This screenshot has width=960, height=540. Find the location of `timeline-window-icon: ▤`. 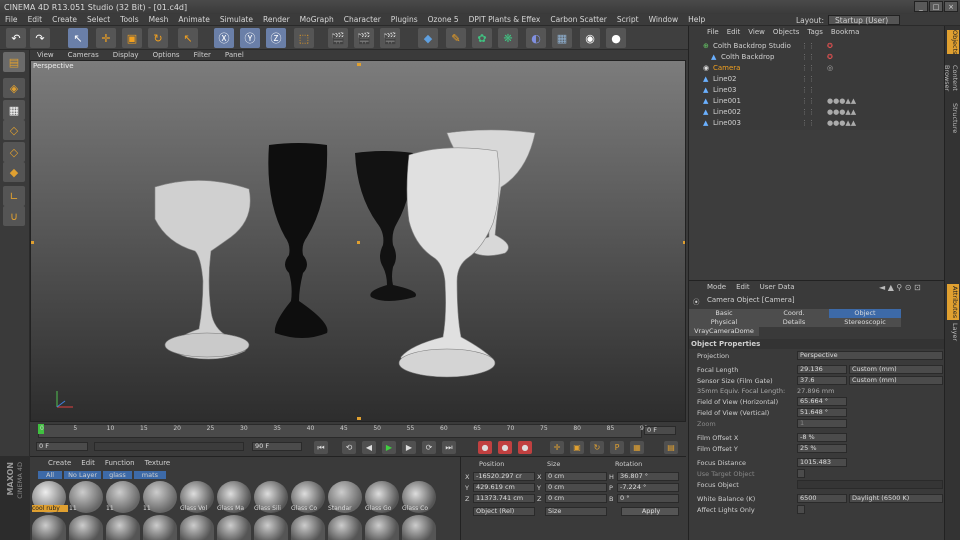

timeline-window-icon: ▤ is located at coordinates (671, 447).